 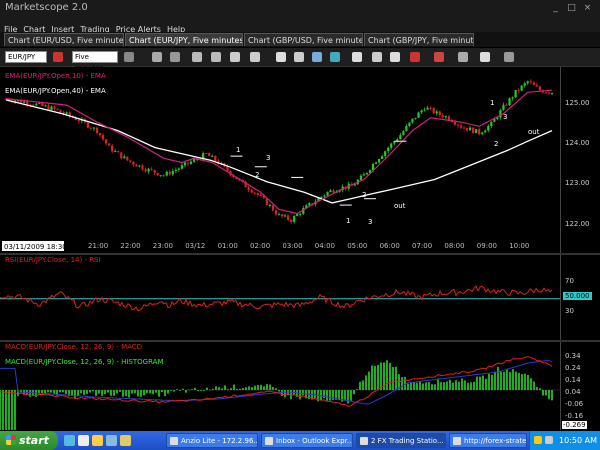 I want to click on close-icon: ×, so click(x=587, y=8).